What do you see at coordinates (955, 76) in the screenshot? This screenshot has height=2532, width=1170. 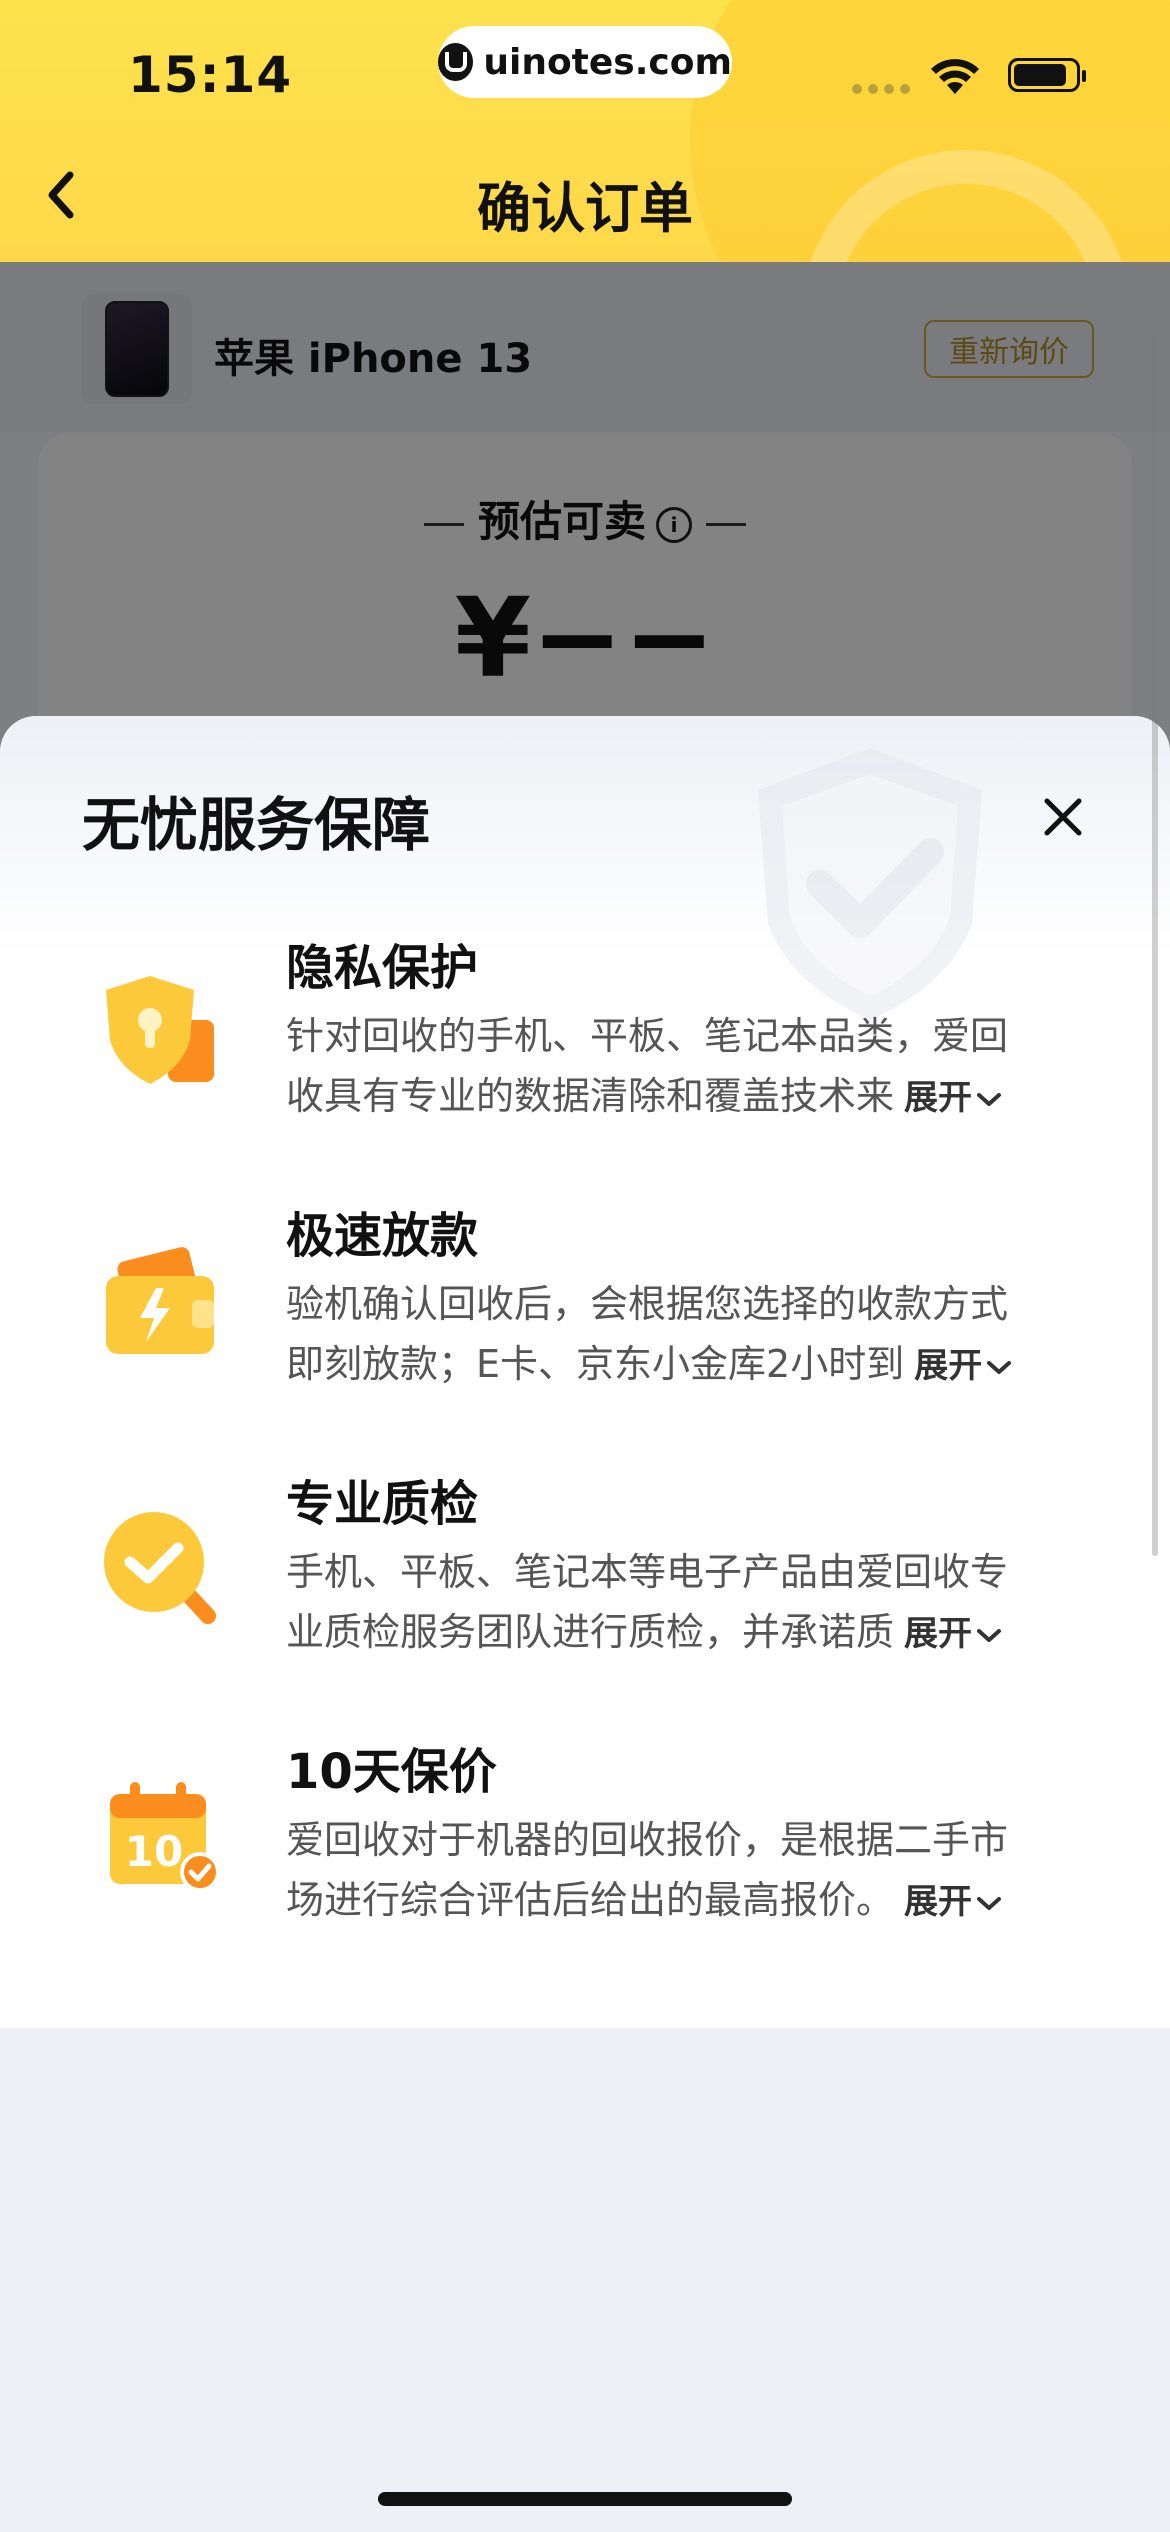 I see `wifi-icon` at bounding box center [955, 76].